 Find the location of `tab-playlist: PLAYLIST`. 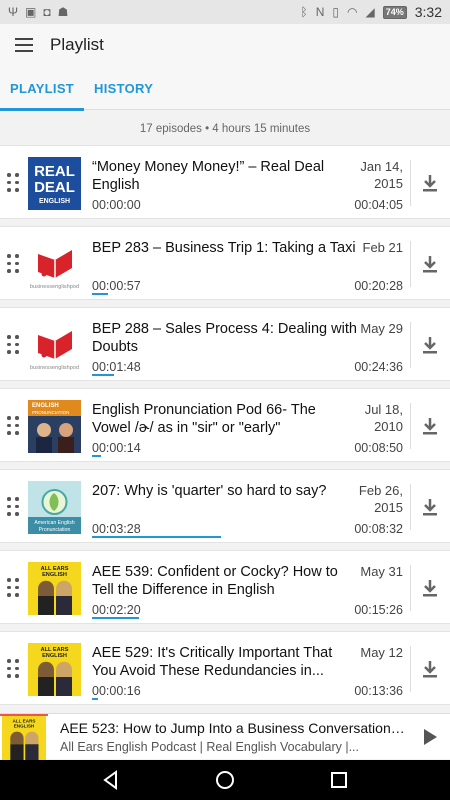

tab-playlist: PLAYLIST is located at coordinates (42, 88).